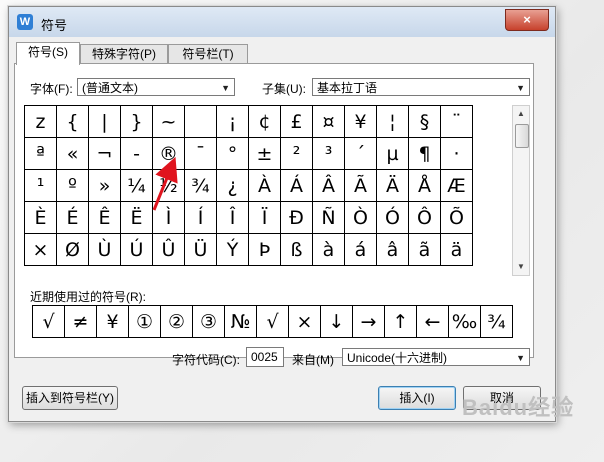 This screenshot has width=604, height=462. Describe the element at coordinates (497, 322) in the screenshot. I see `recent-symbol-cell: ¾` at that location.